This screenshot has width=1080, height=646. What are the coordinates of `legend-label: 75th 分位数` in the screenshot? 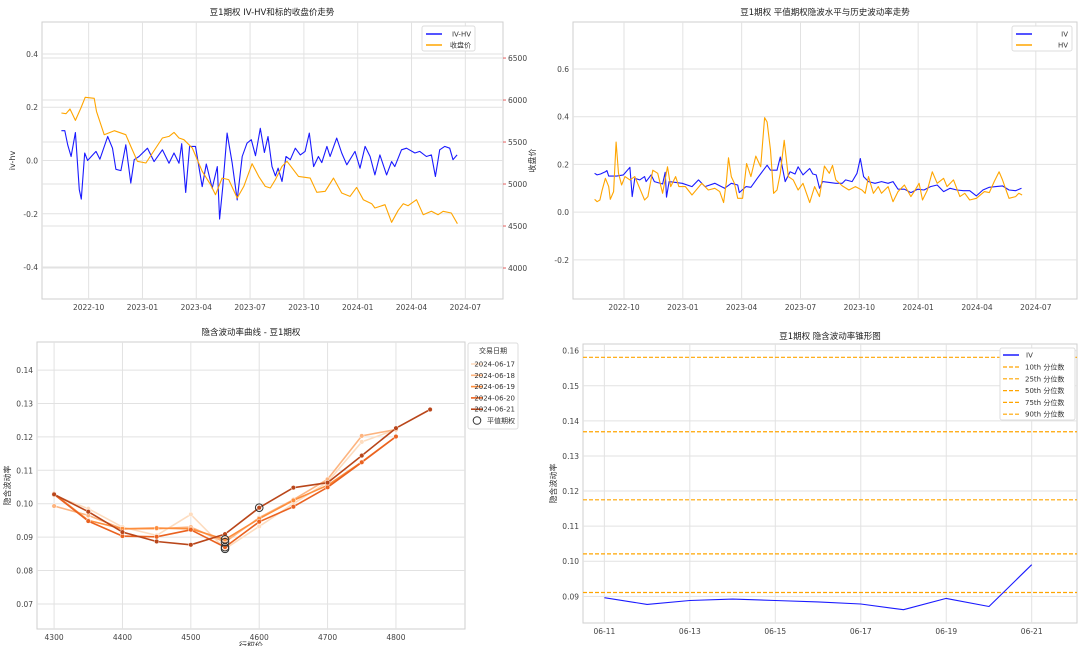 It's located at (1044, 402).